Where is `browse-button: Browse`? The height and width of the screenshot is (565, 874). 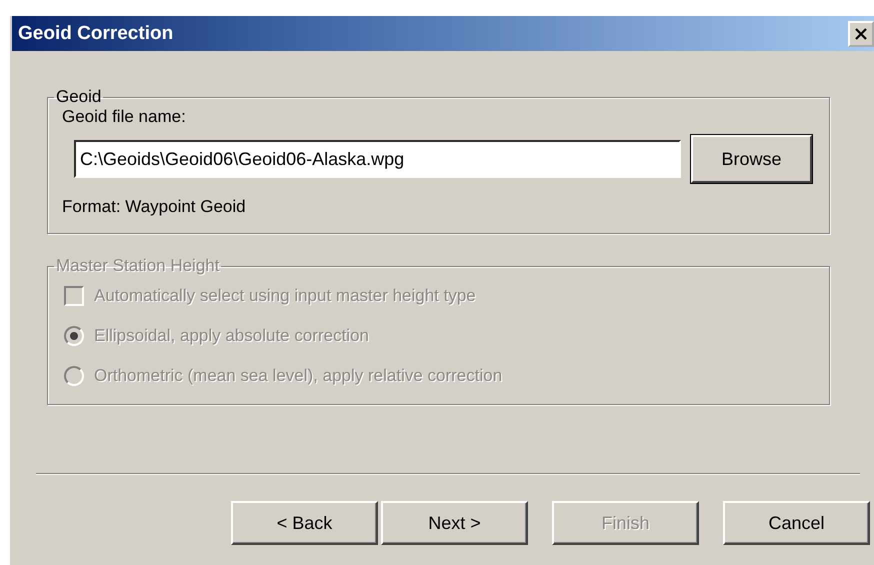
browse-button: Browse is located at coordinates (751, 159).